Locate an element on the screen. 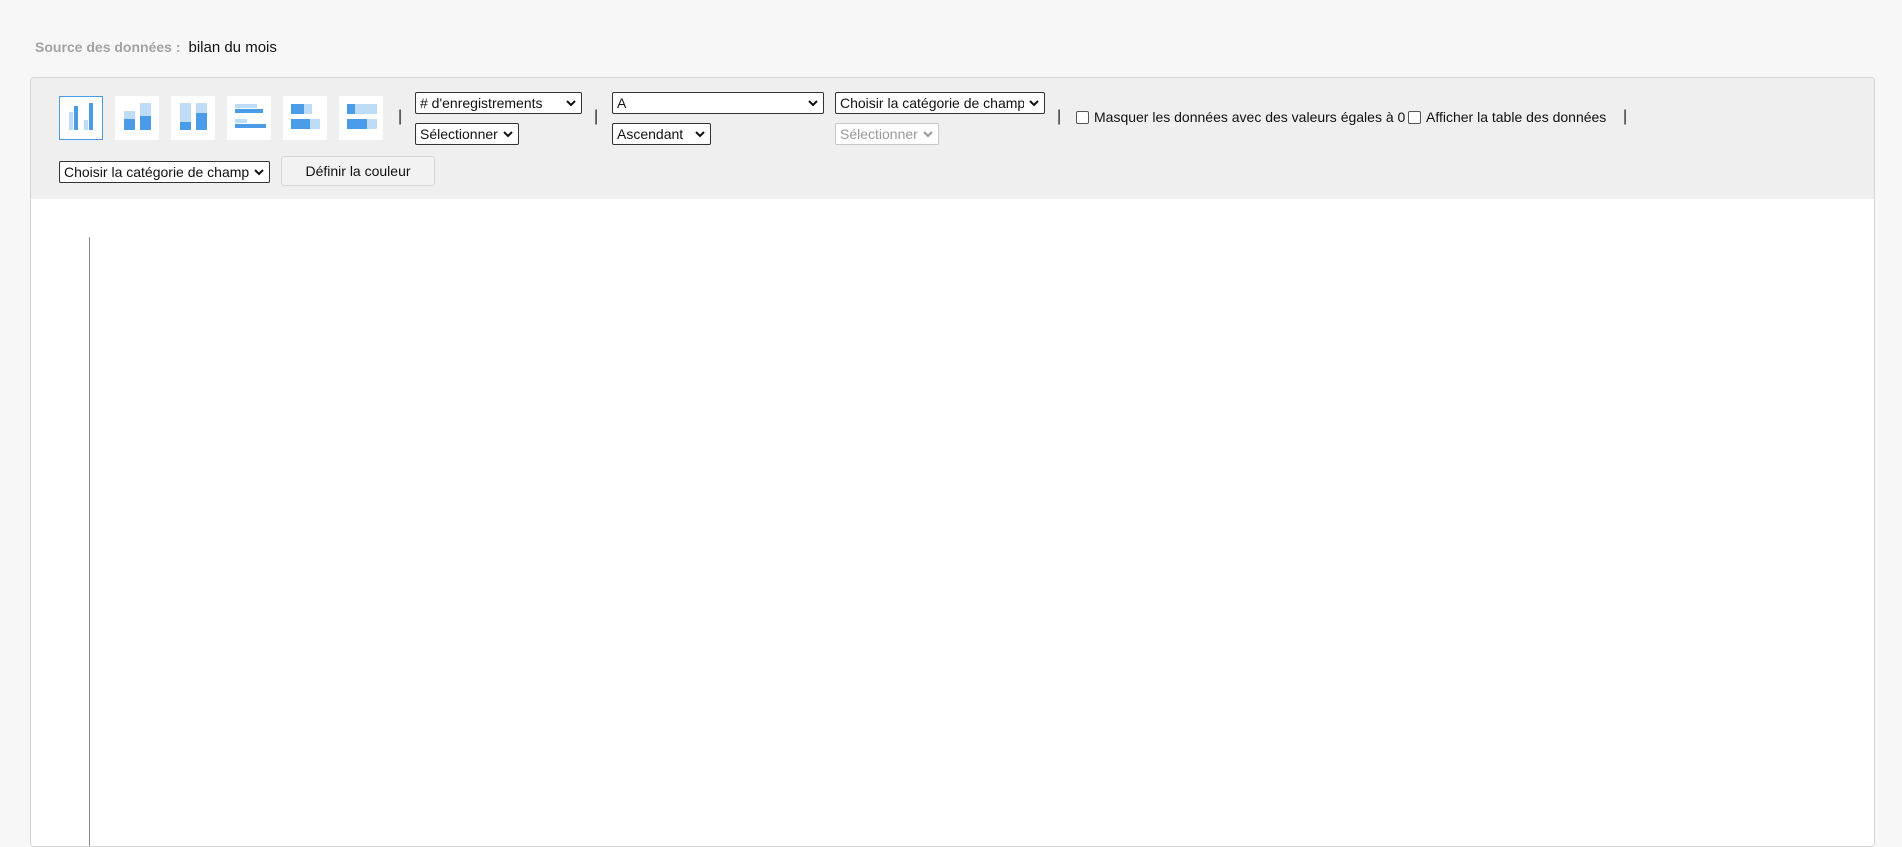 This screenshot has height=847, width=1902. grouped-vertical-bars-icon is located at coordinates (81, 116).